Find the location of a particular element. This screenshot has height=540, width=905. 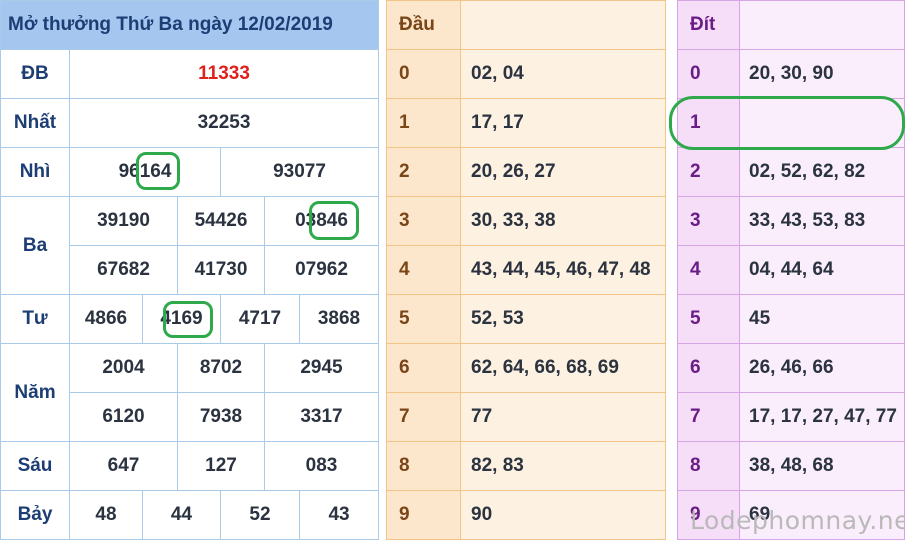

dau-values: 90 is located at coordinates (563, 515).